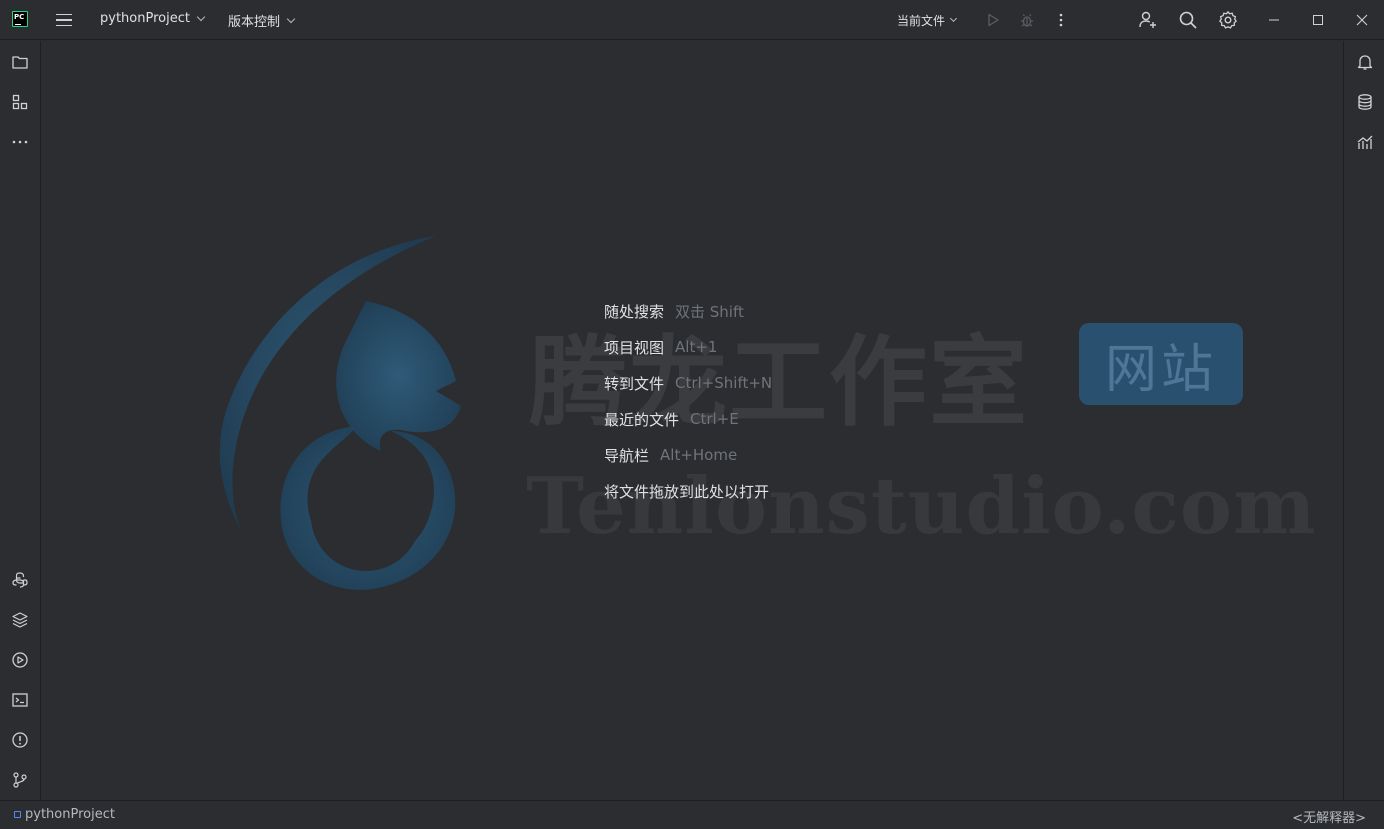 The height and width of the screenshot is (829, 1384). Describe the element at coordinates (1061, 20) in the screenshot. I see `more-vertical-icon` at that location.